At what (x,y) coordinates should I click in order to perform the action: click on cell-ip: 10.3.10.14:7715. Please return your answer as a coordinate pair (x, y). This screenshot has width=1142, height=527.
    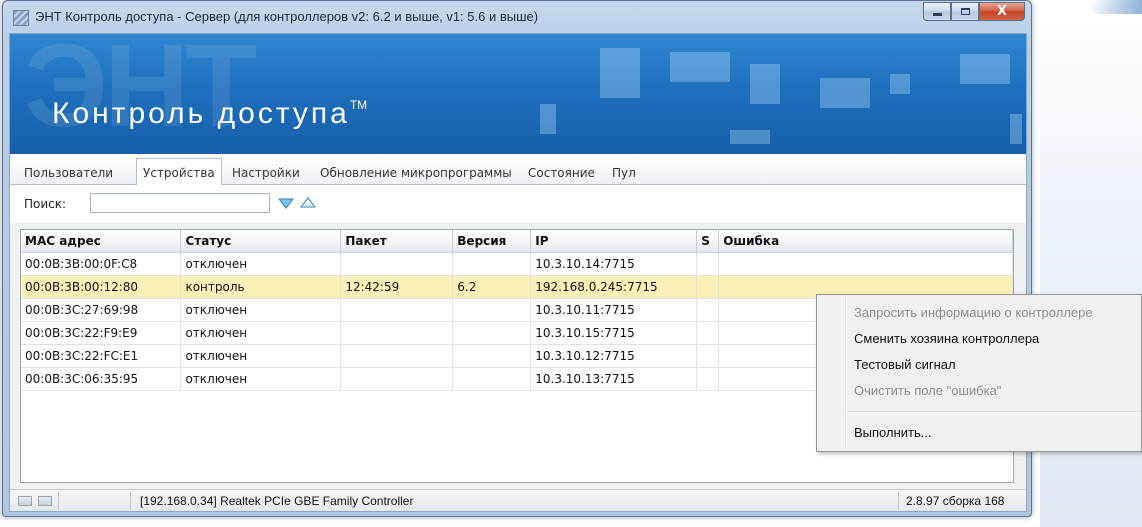
    Looking at the image, I should click on (614, 264).